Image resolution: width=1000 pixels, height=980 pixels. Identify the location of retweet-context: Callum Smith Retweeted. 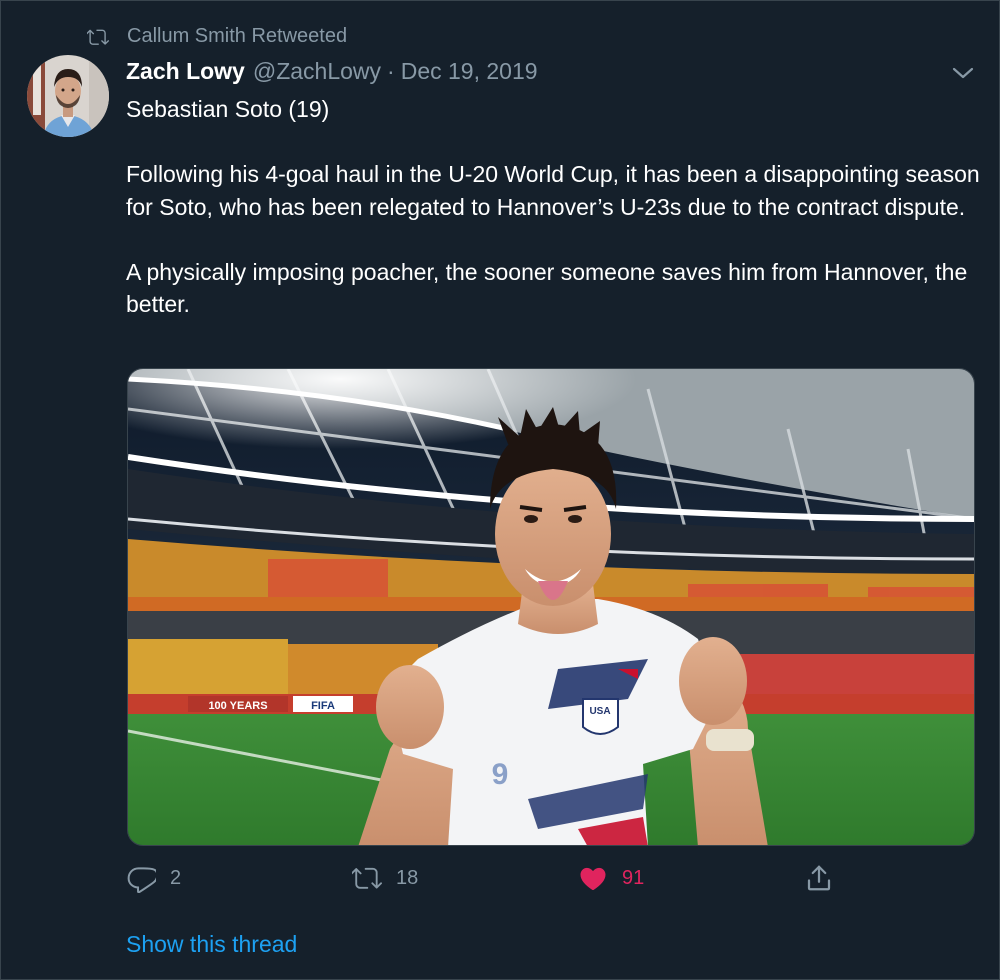
(217, 36).